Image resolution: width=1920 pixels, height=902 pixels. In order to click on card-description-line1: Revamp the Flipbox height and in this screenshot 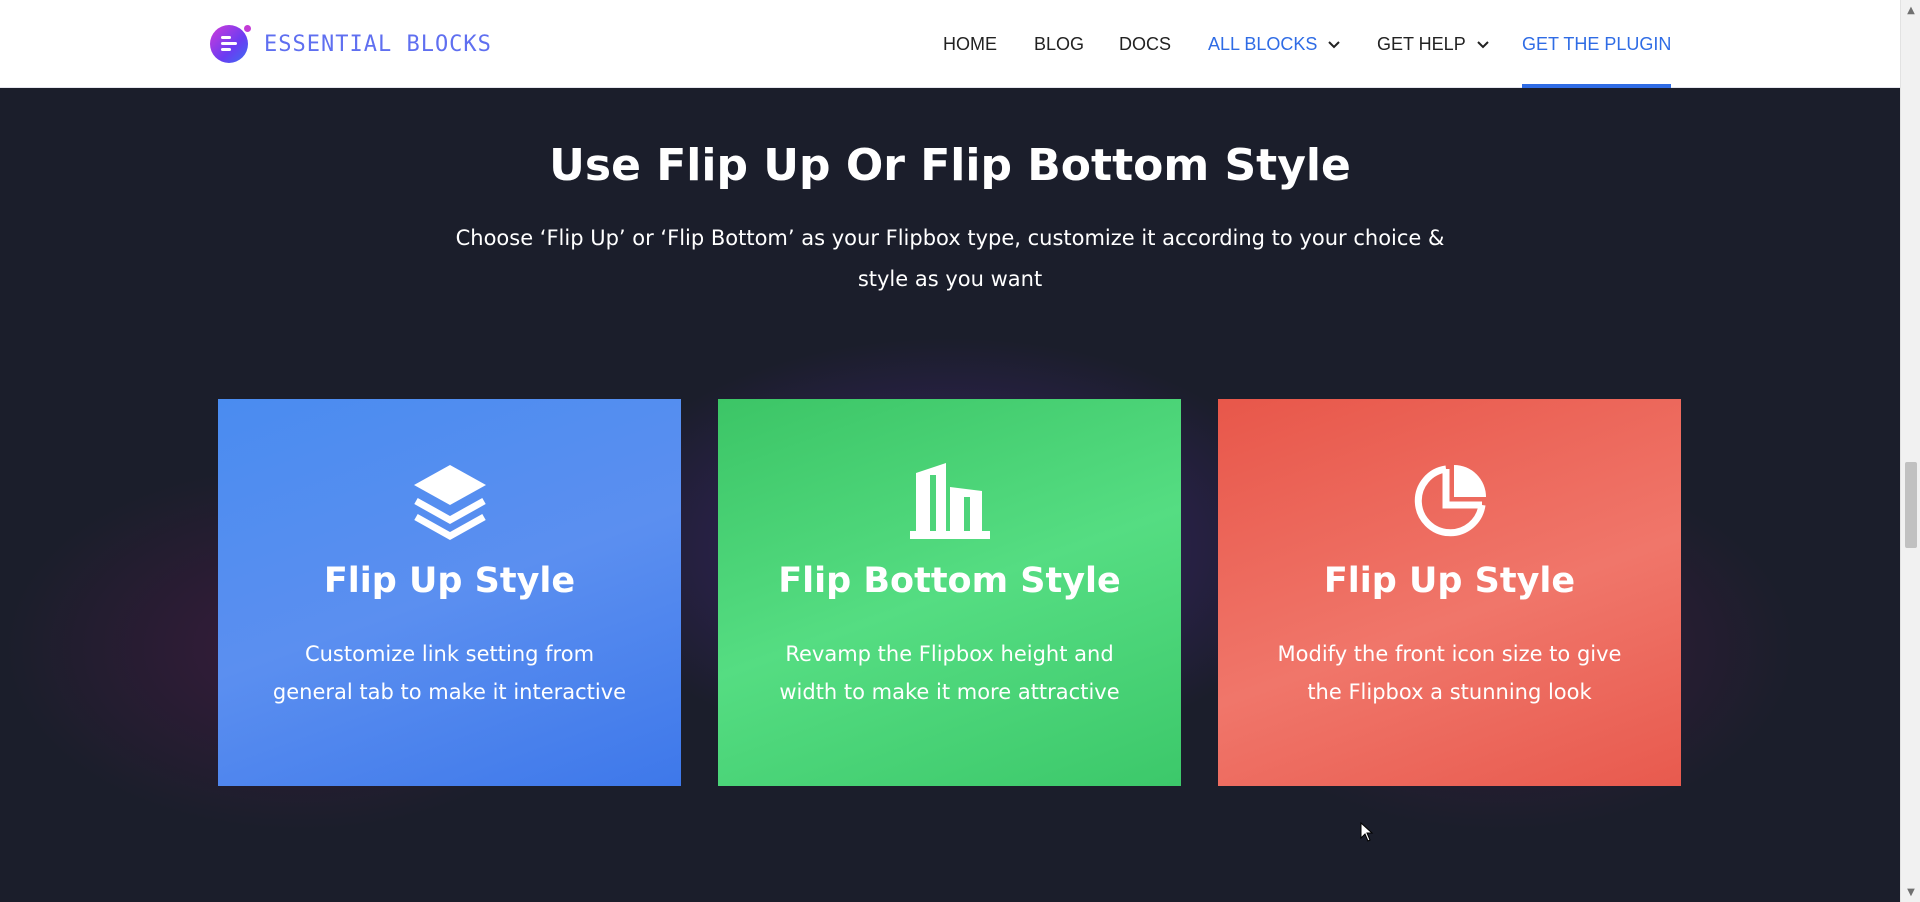, I will do `click(949, 654)`.